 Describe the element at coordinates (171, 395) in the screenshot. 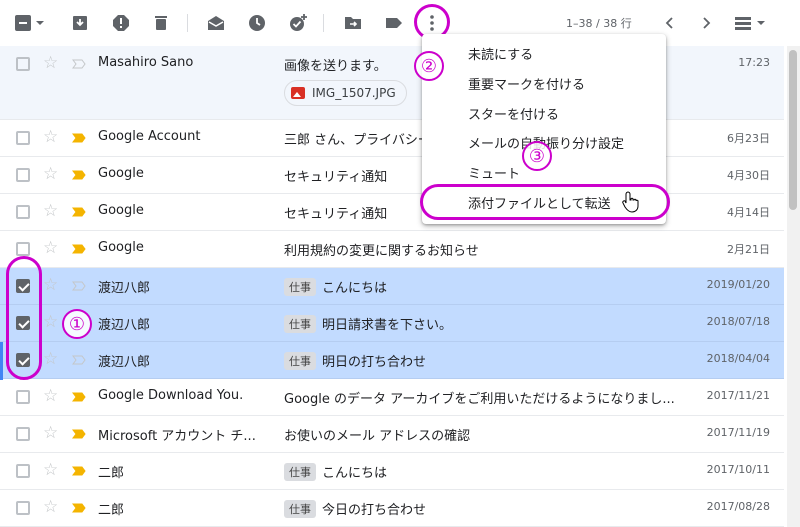

I see `sender-name: Google Download You.` at that location.